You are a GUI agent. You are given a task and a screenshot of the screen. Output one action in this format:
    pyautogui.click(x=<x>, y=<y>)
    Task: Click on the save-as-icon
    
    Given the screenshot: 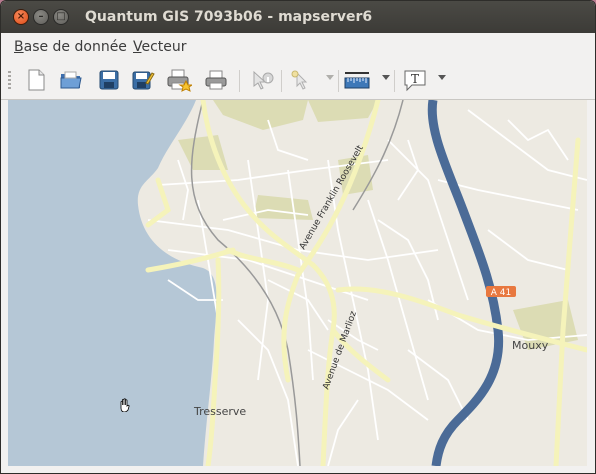 What is the action you would take?
    pyautogui.click(x=143, y=80)
    